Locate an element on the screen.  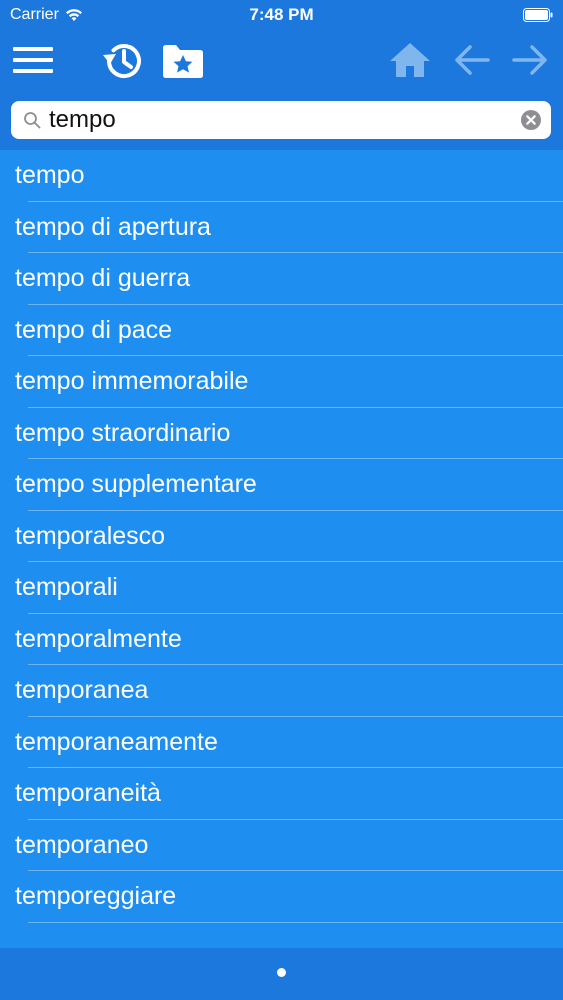
status-bar: Carrier 7:48 PM is located at coordinates (281, 16).